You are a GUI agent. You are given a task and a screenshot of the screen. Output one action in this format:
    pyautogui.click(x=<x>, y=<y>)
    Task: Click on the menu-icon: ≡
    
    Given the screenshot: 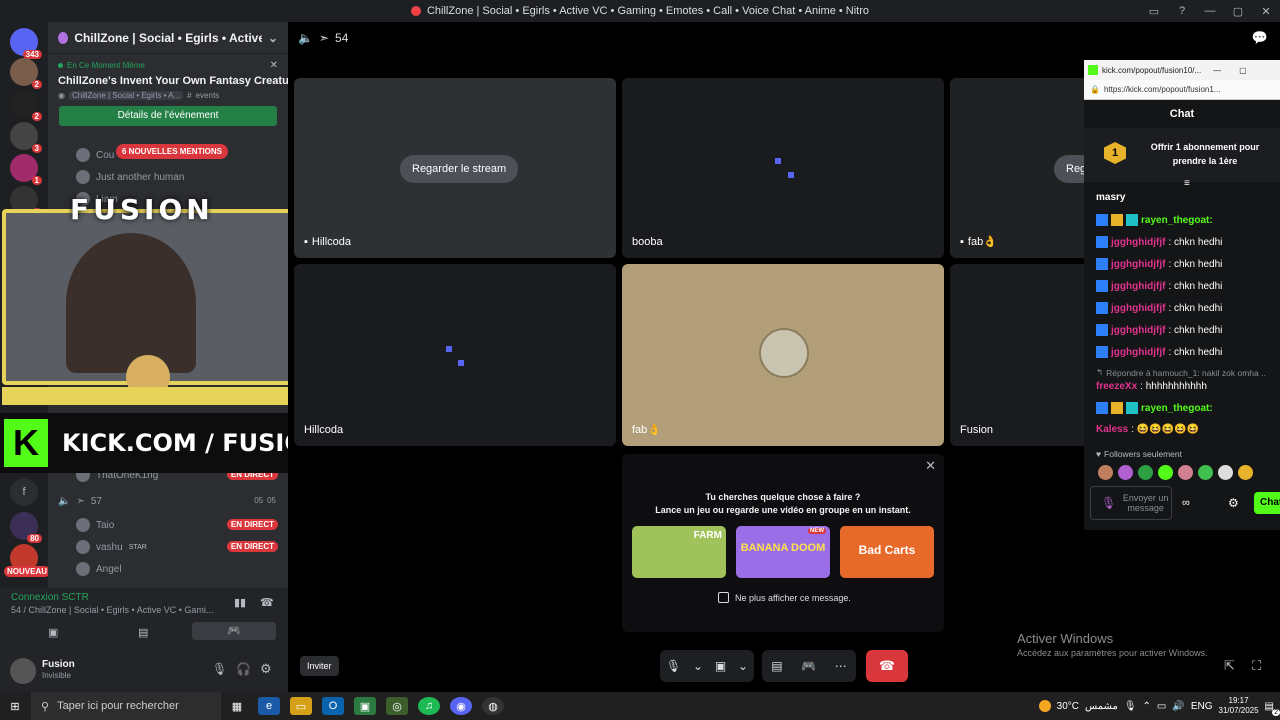 What is the action you would take?
    pyautogui.click(x=1187, y=183)
    